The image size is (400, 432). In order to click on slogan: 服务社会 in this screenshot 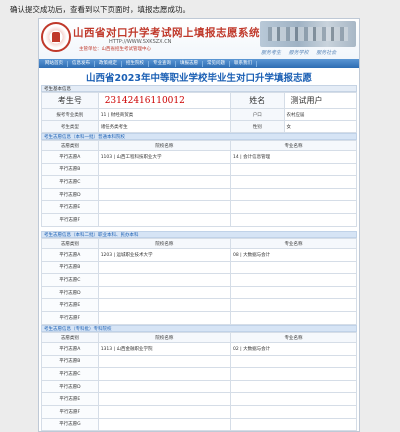, I will do `click(326, 53)`.